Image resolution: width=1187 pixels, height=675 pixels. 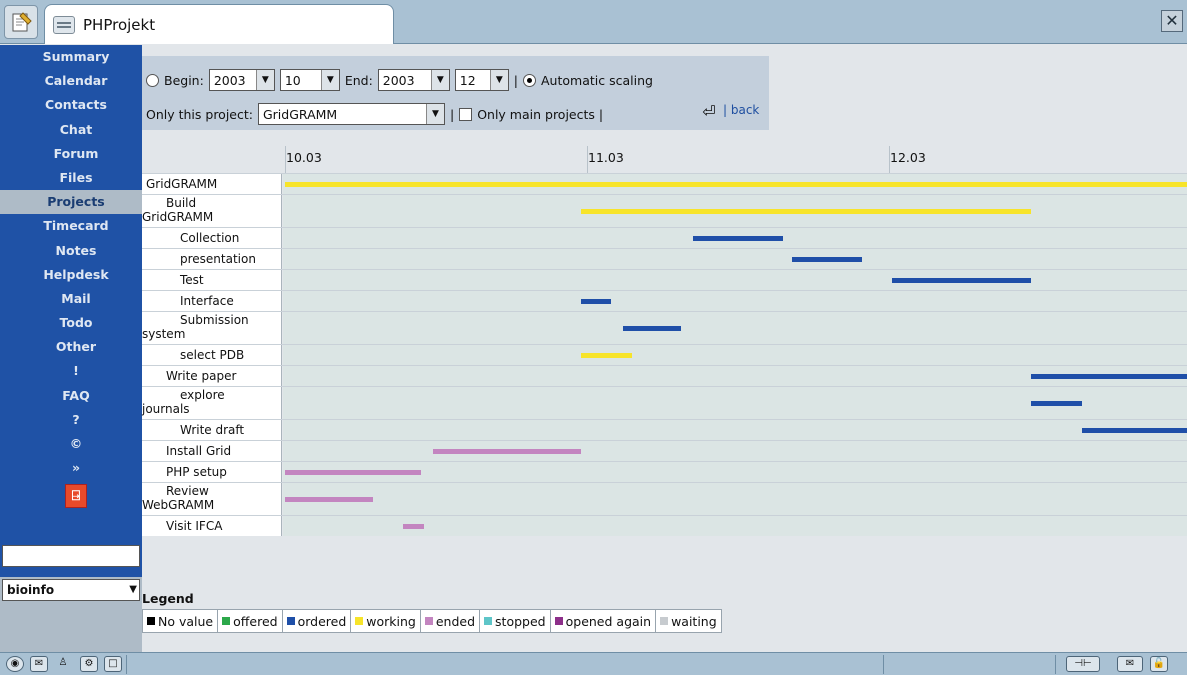 I want to click on project-name-cell: Write draft, so click(x=212, y=430).